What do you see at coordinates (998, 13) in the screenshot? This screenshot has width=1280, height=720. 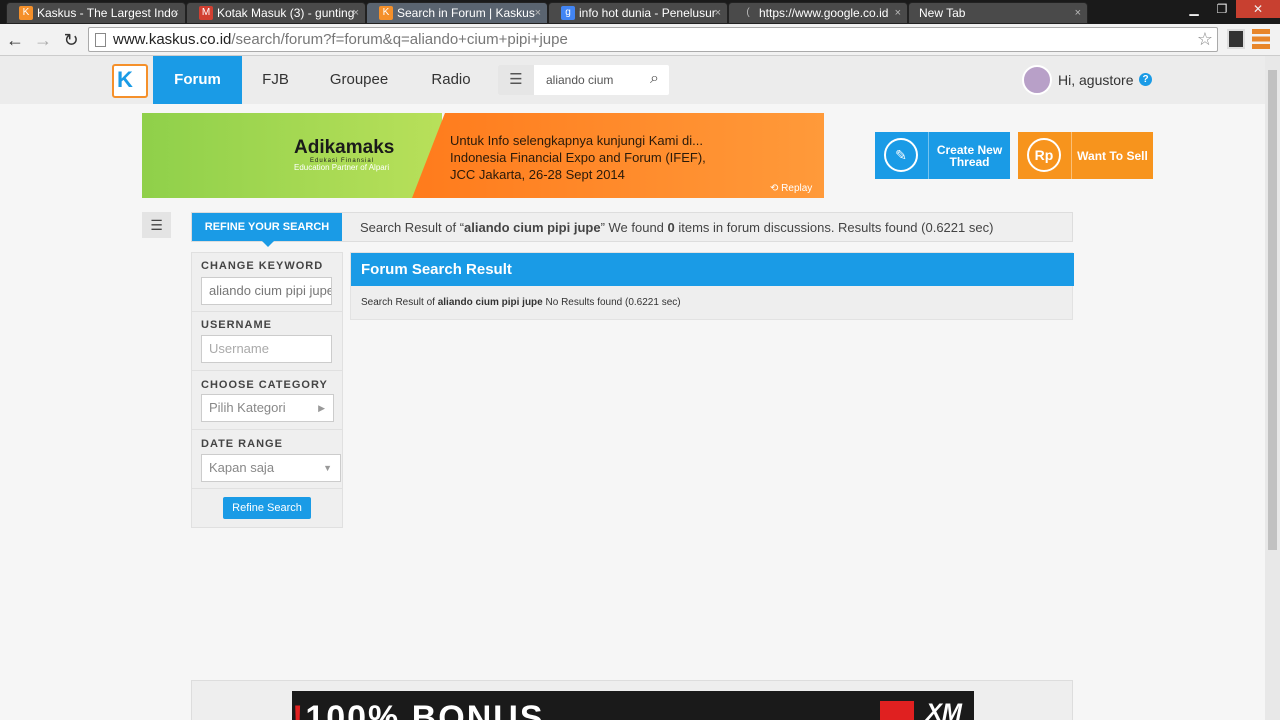 I see `browser-tab: New Tab ×` at bounding box center [998, 13].